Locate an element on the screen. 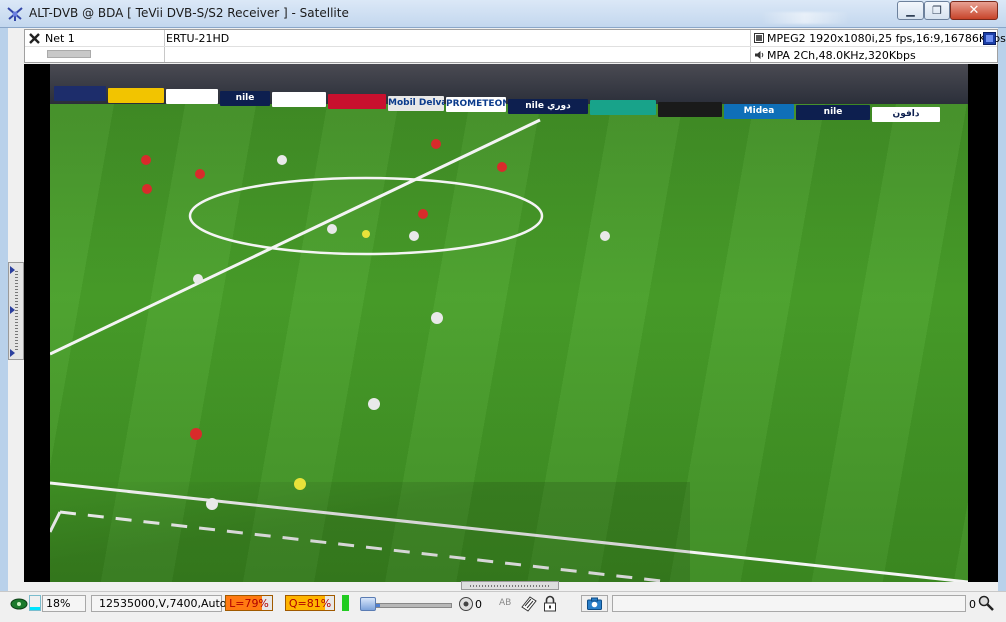 The width and height of the screenshot is (1006, 622). network-tree-icon is located at coordinates (34, 38).